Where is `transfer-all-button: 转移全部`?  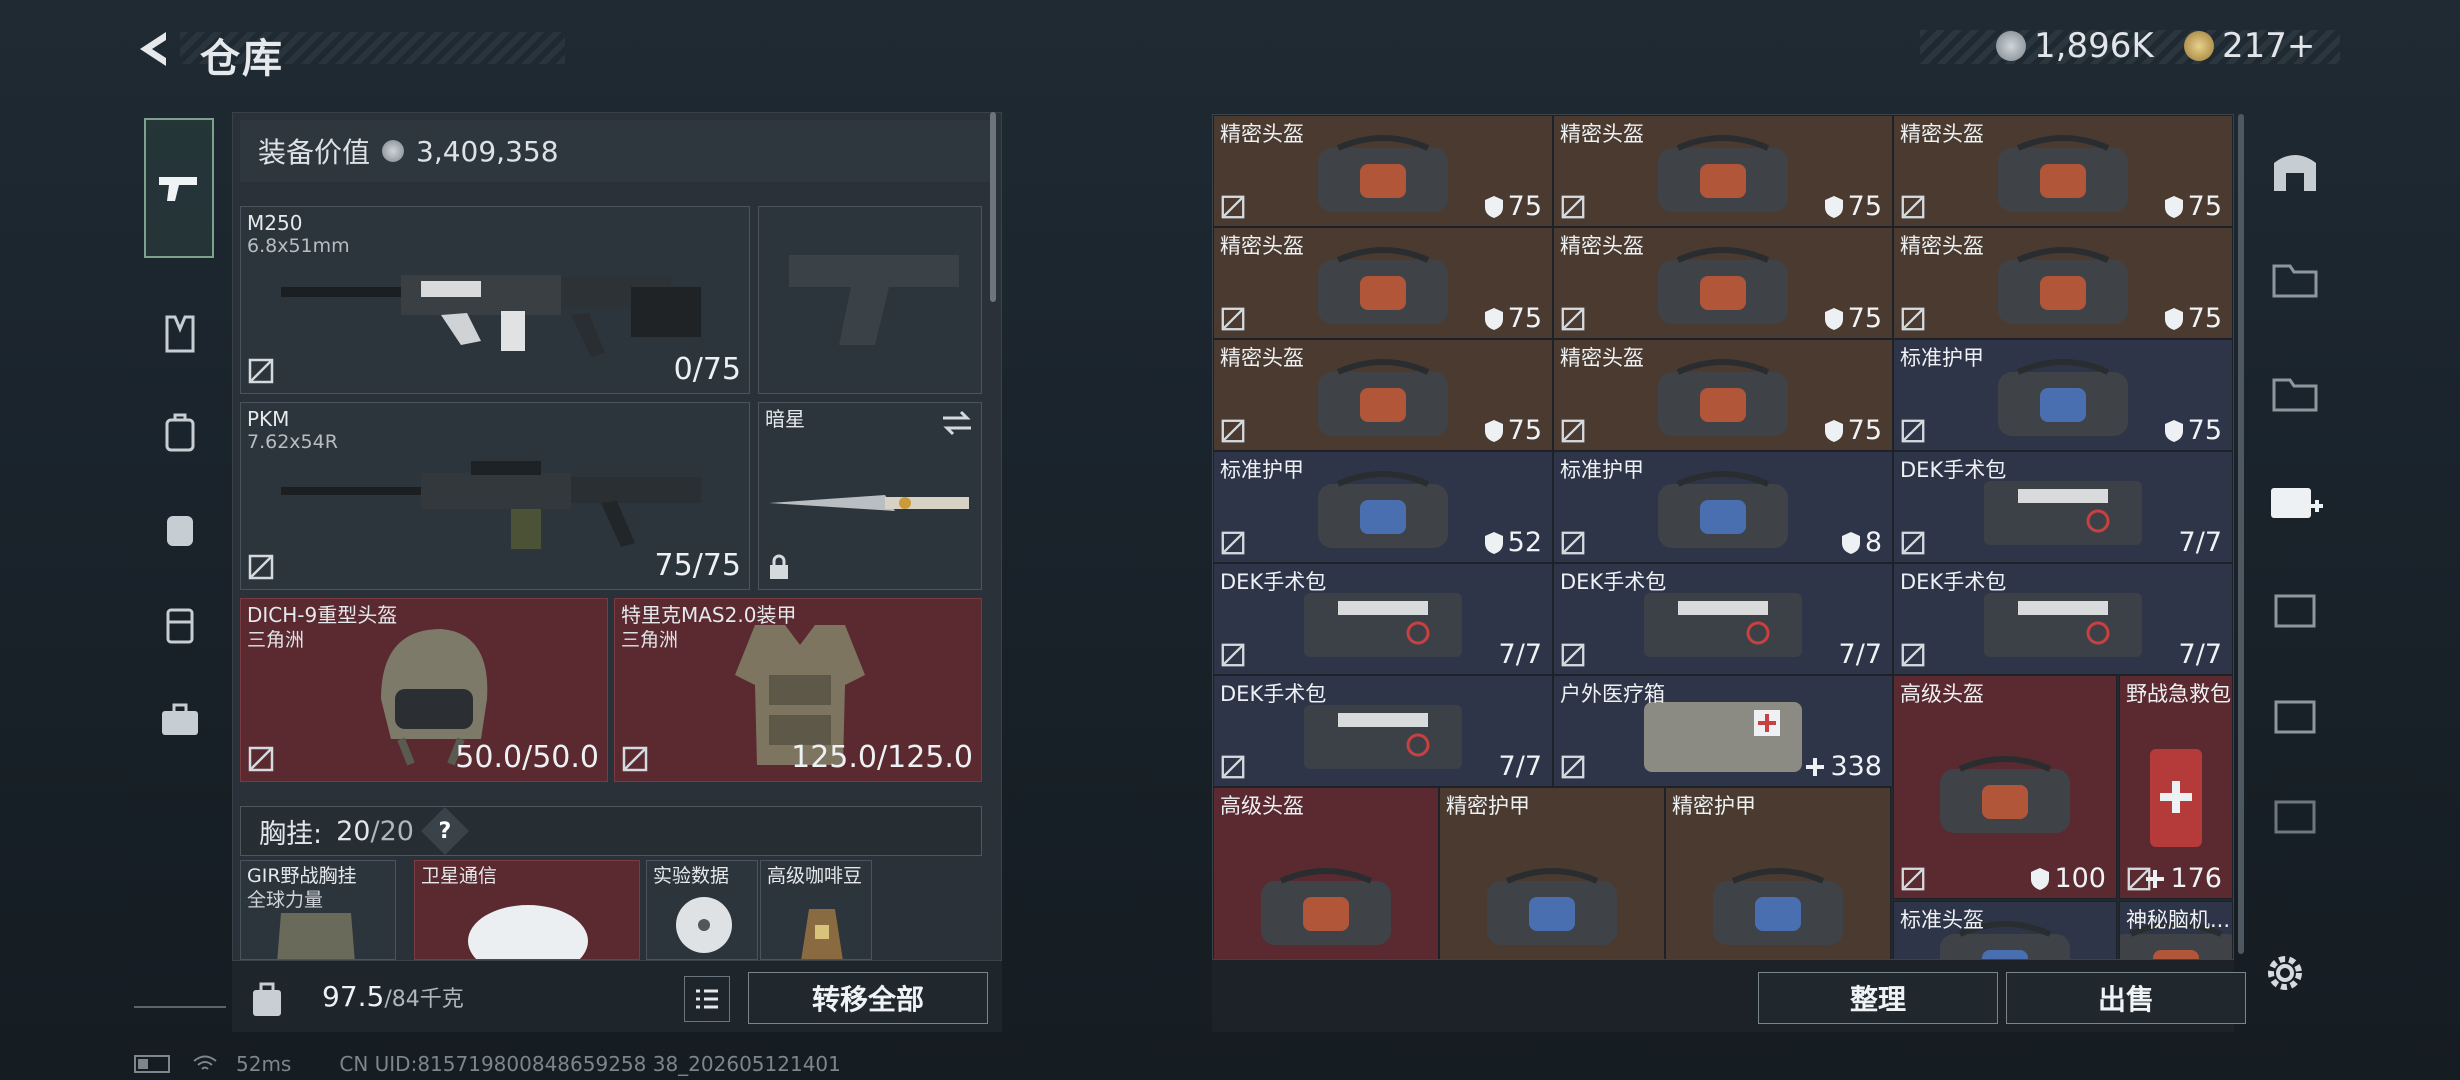 transfer-all-button: 转移全部 is located at coordinates (868, 998).